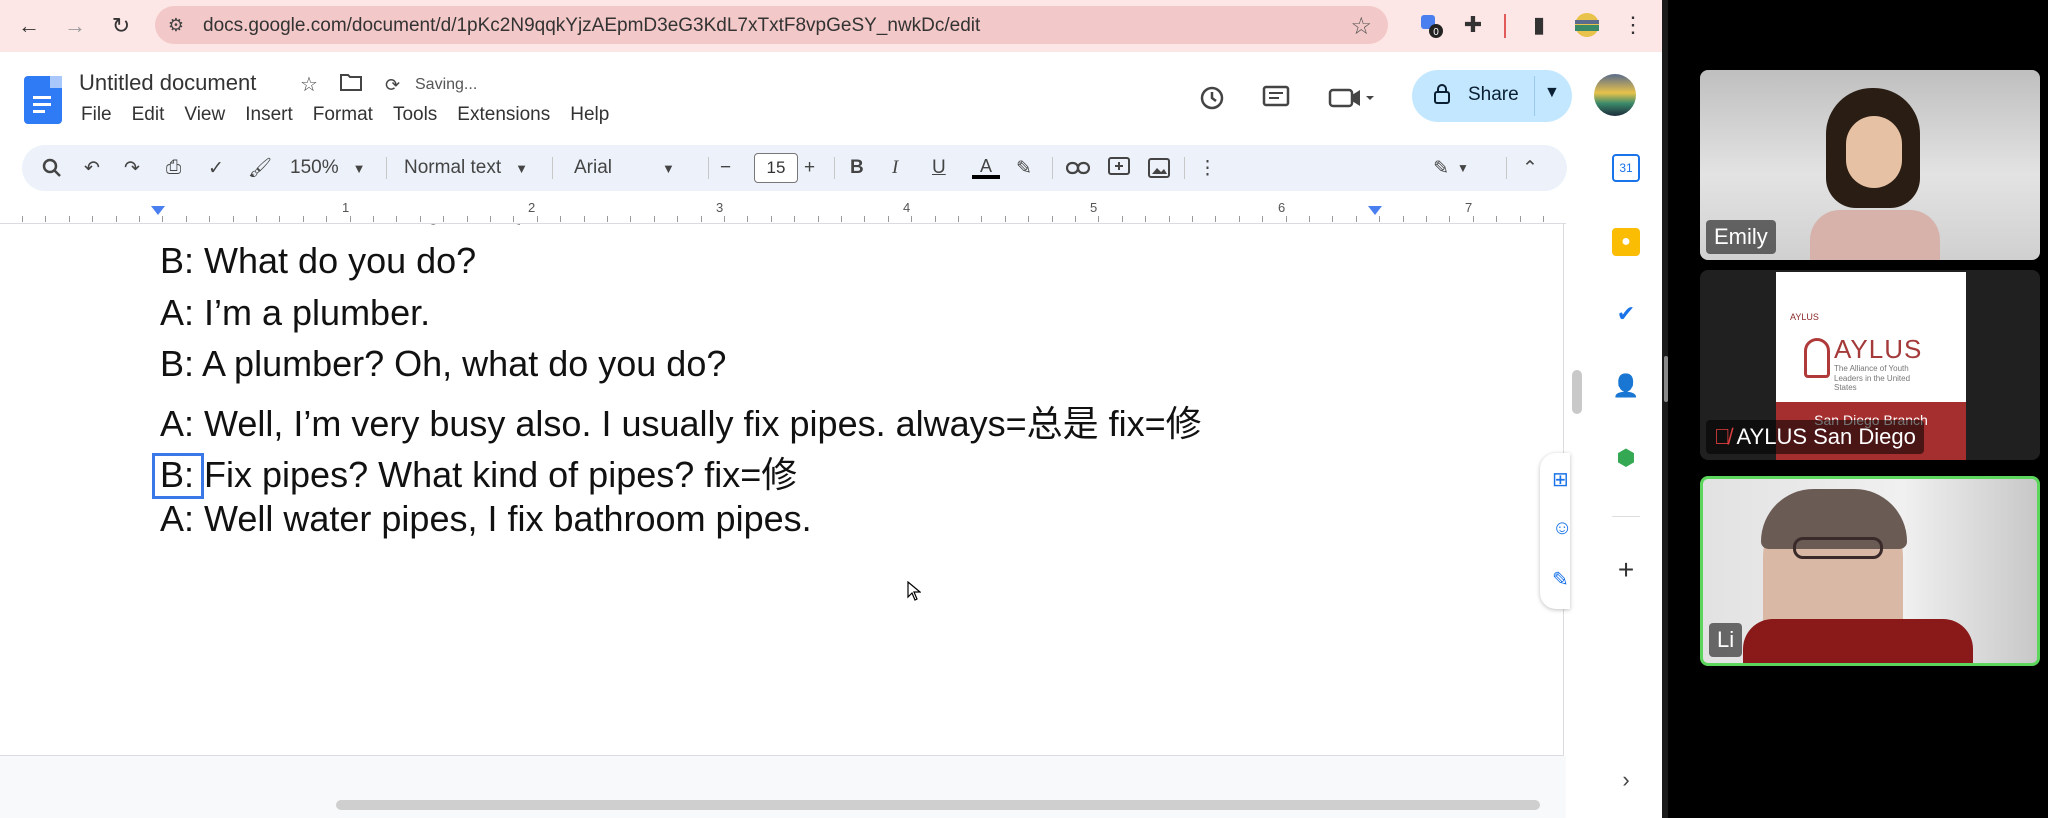 The image size is (2048, 818). I want to click on share-button: Share ▼, so click(1492, 96).